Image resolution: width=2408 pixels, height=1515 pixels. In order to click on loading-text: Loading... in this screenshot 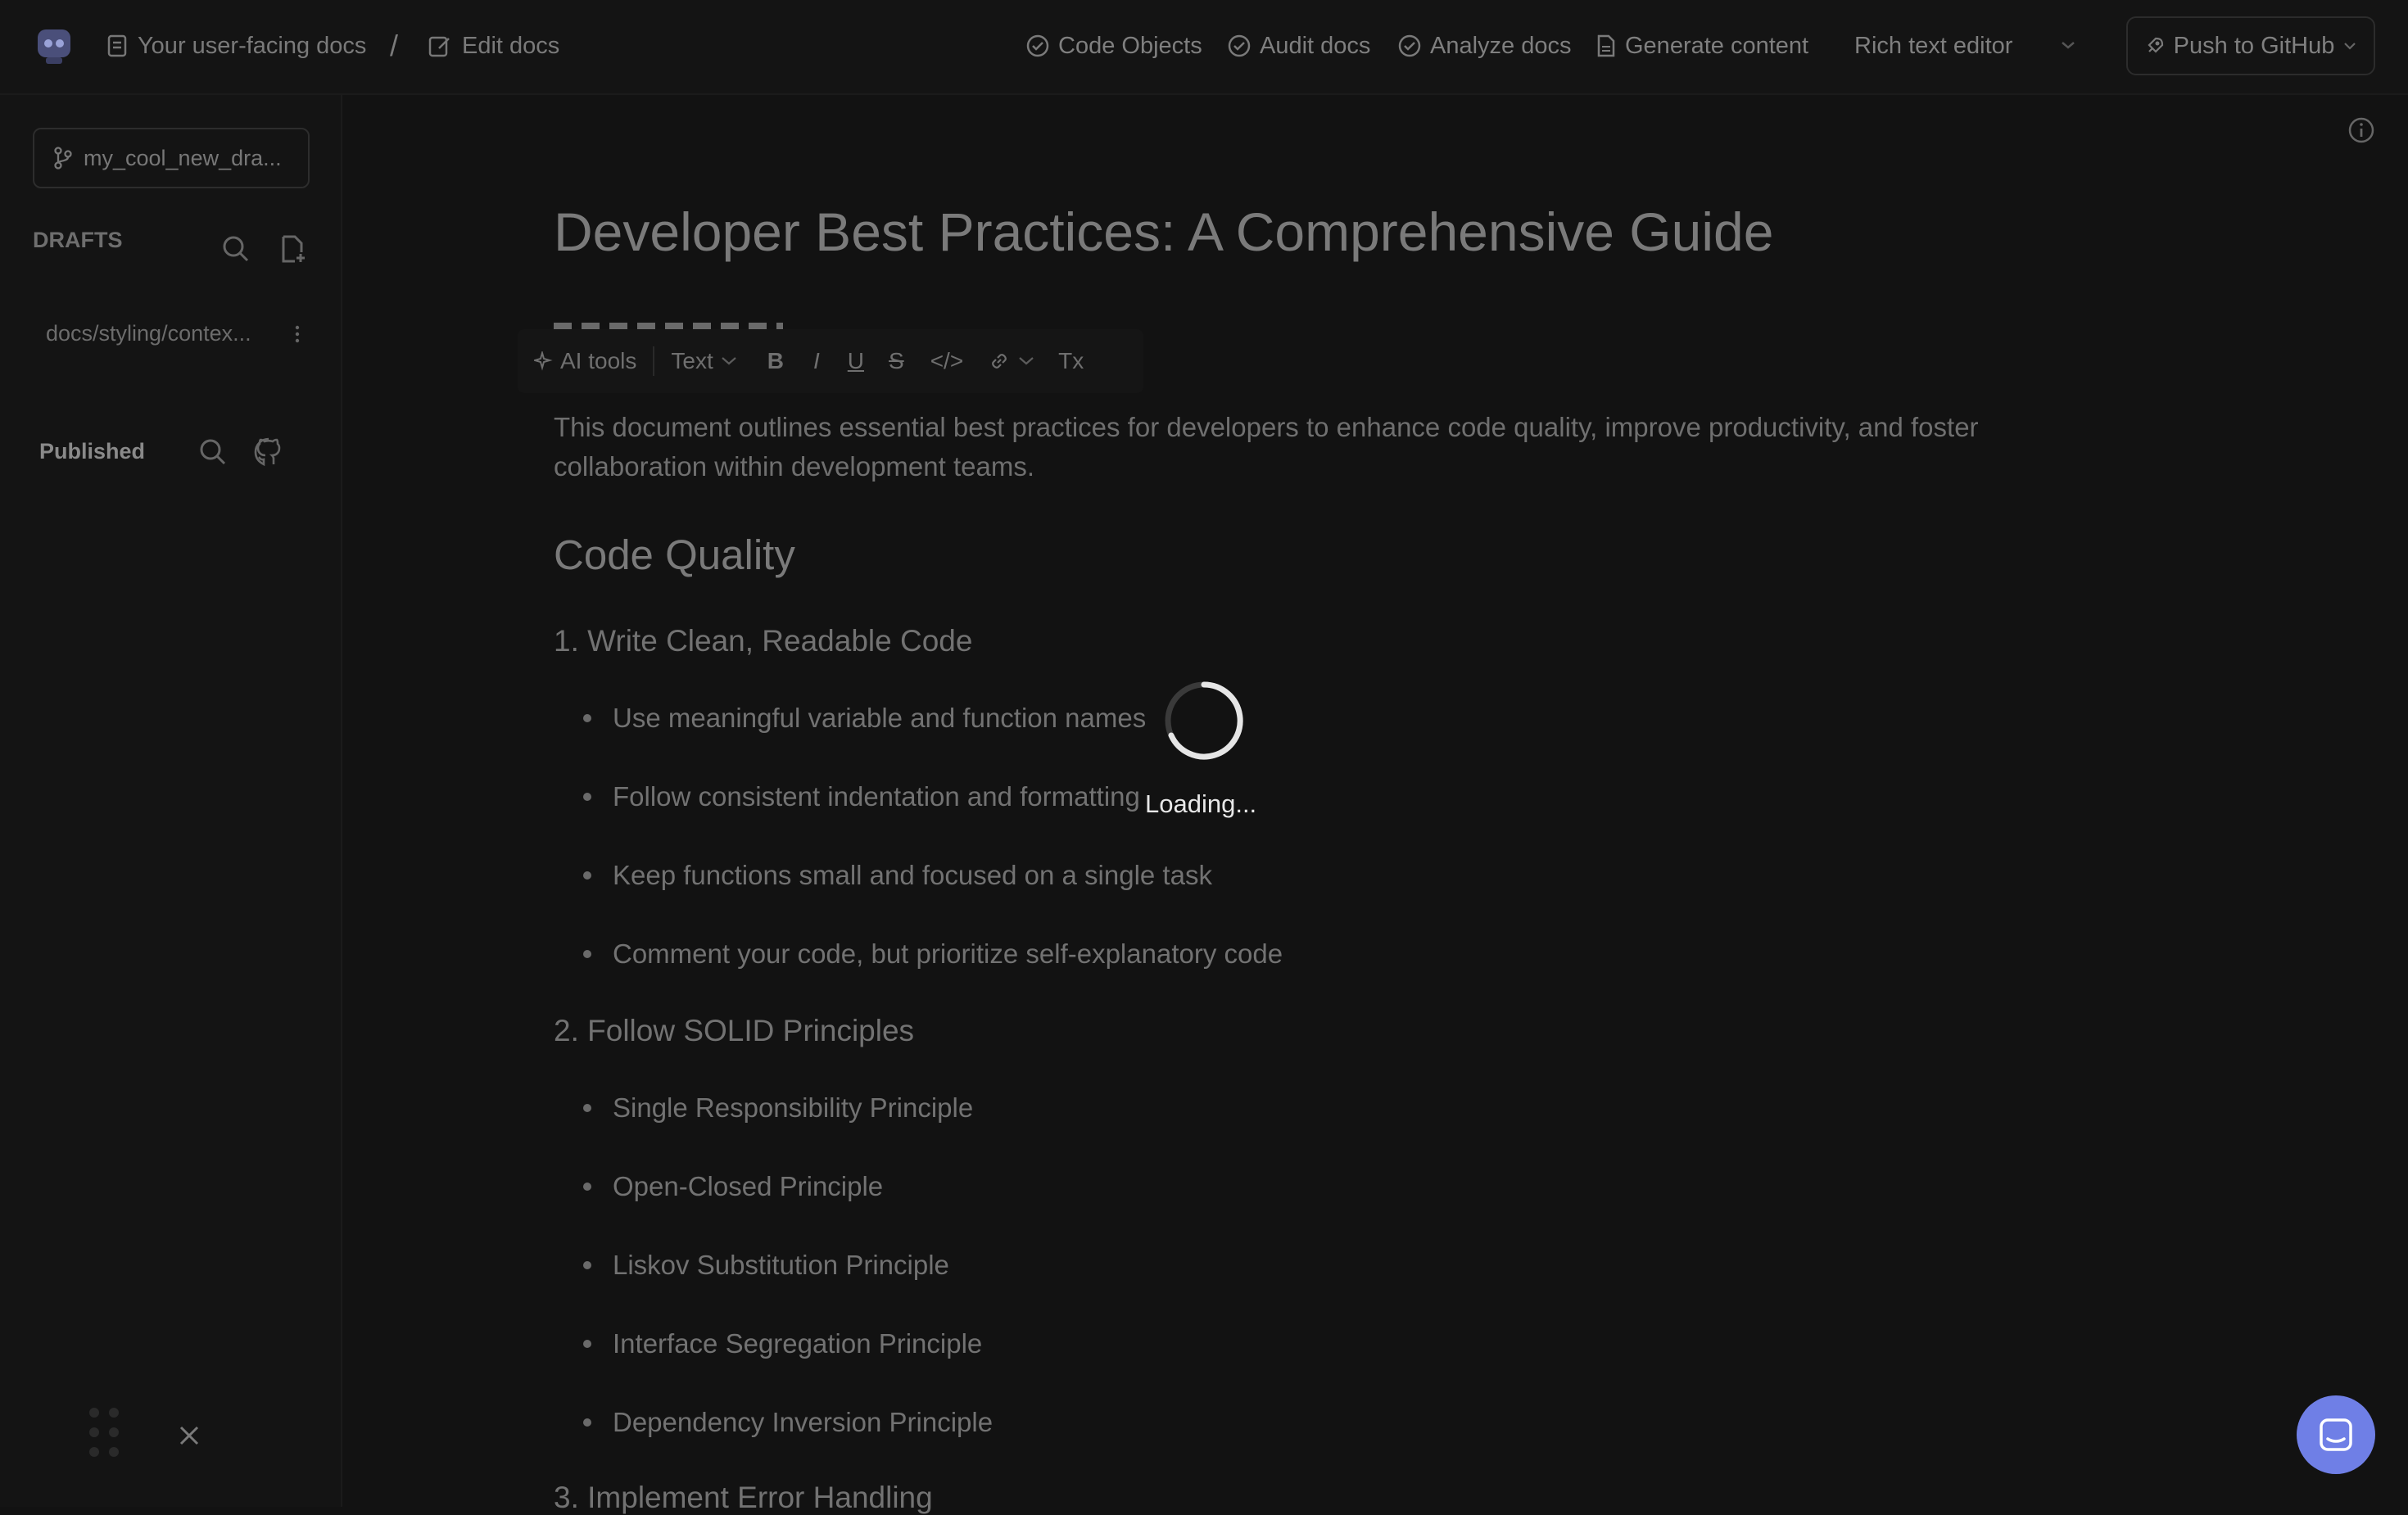, I will do `click(1201, 803)`.